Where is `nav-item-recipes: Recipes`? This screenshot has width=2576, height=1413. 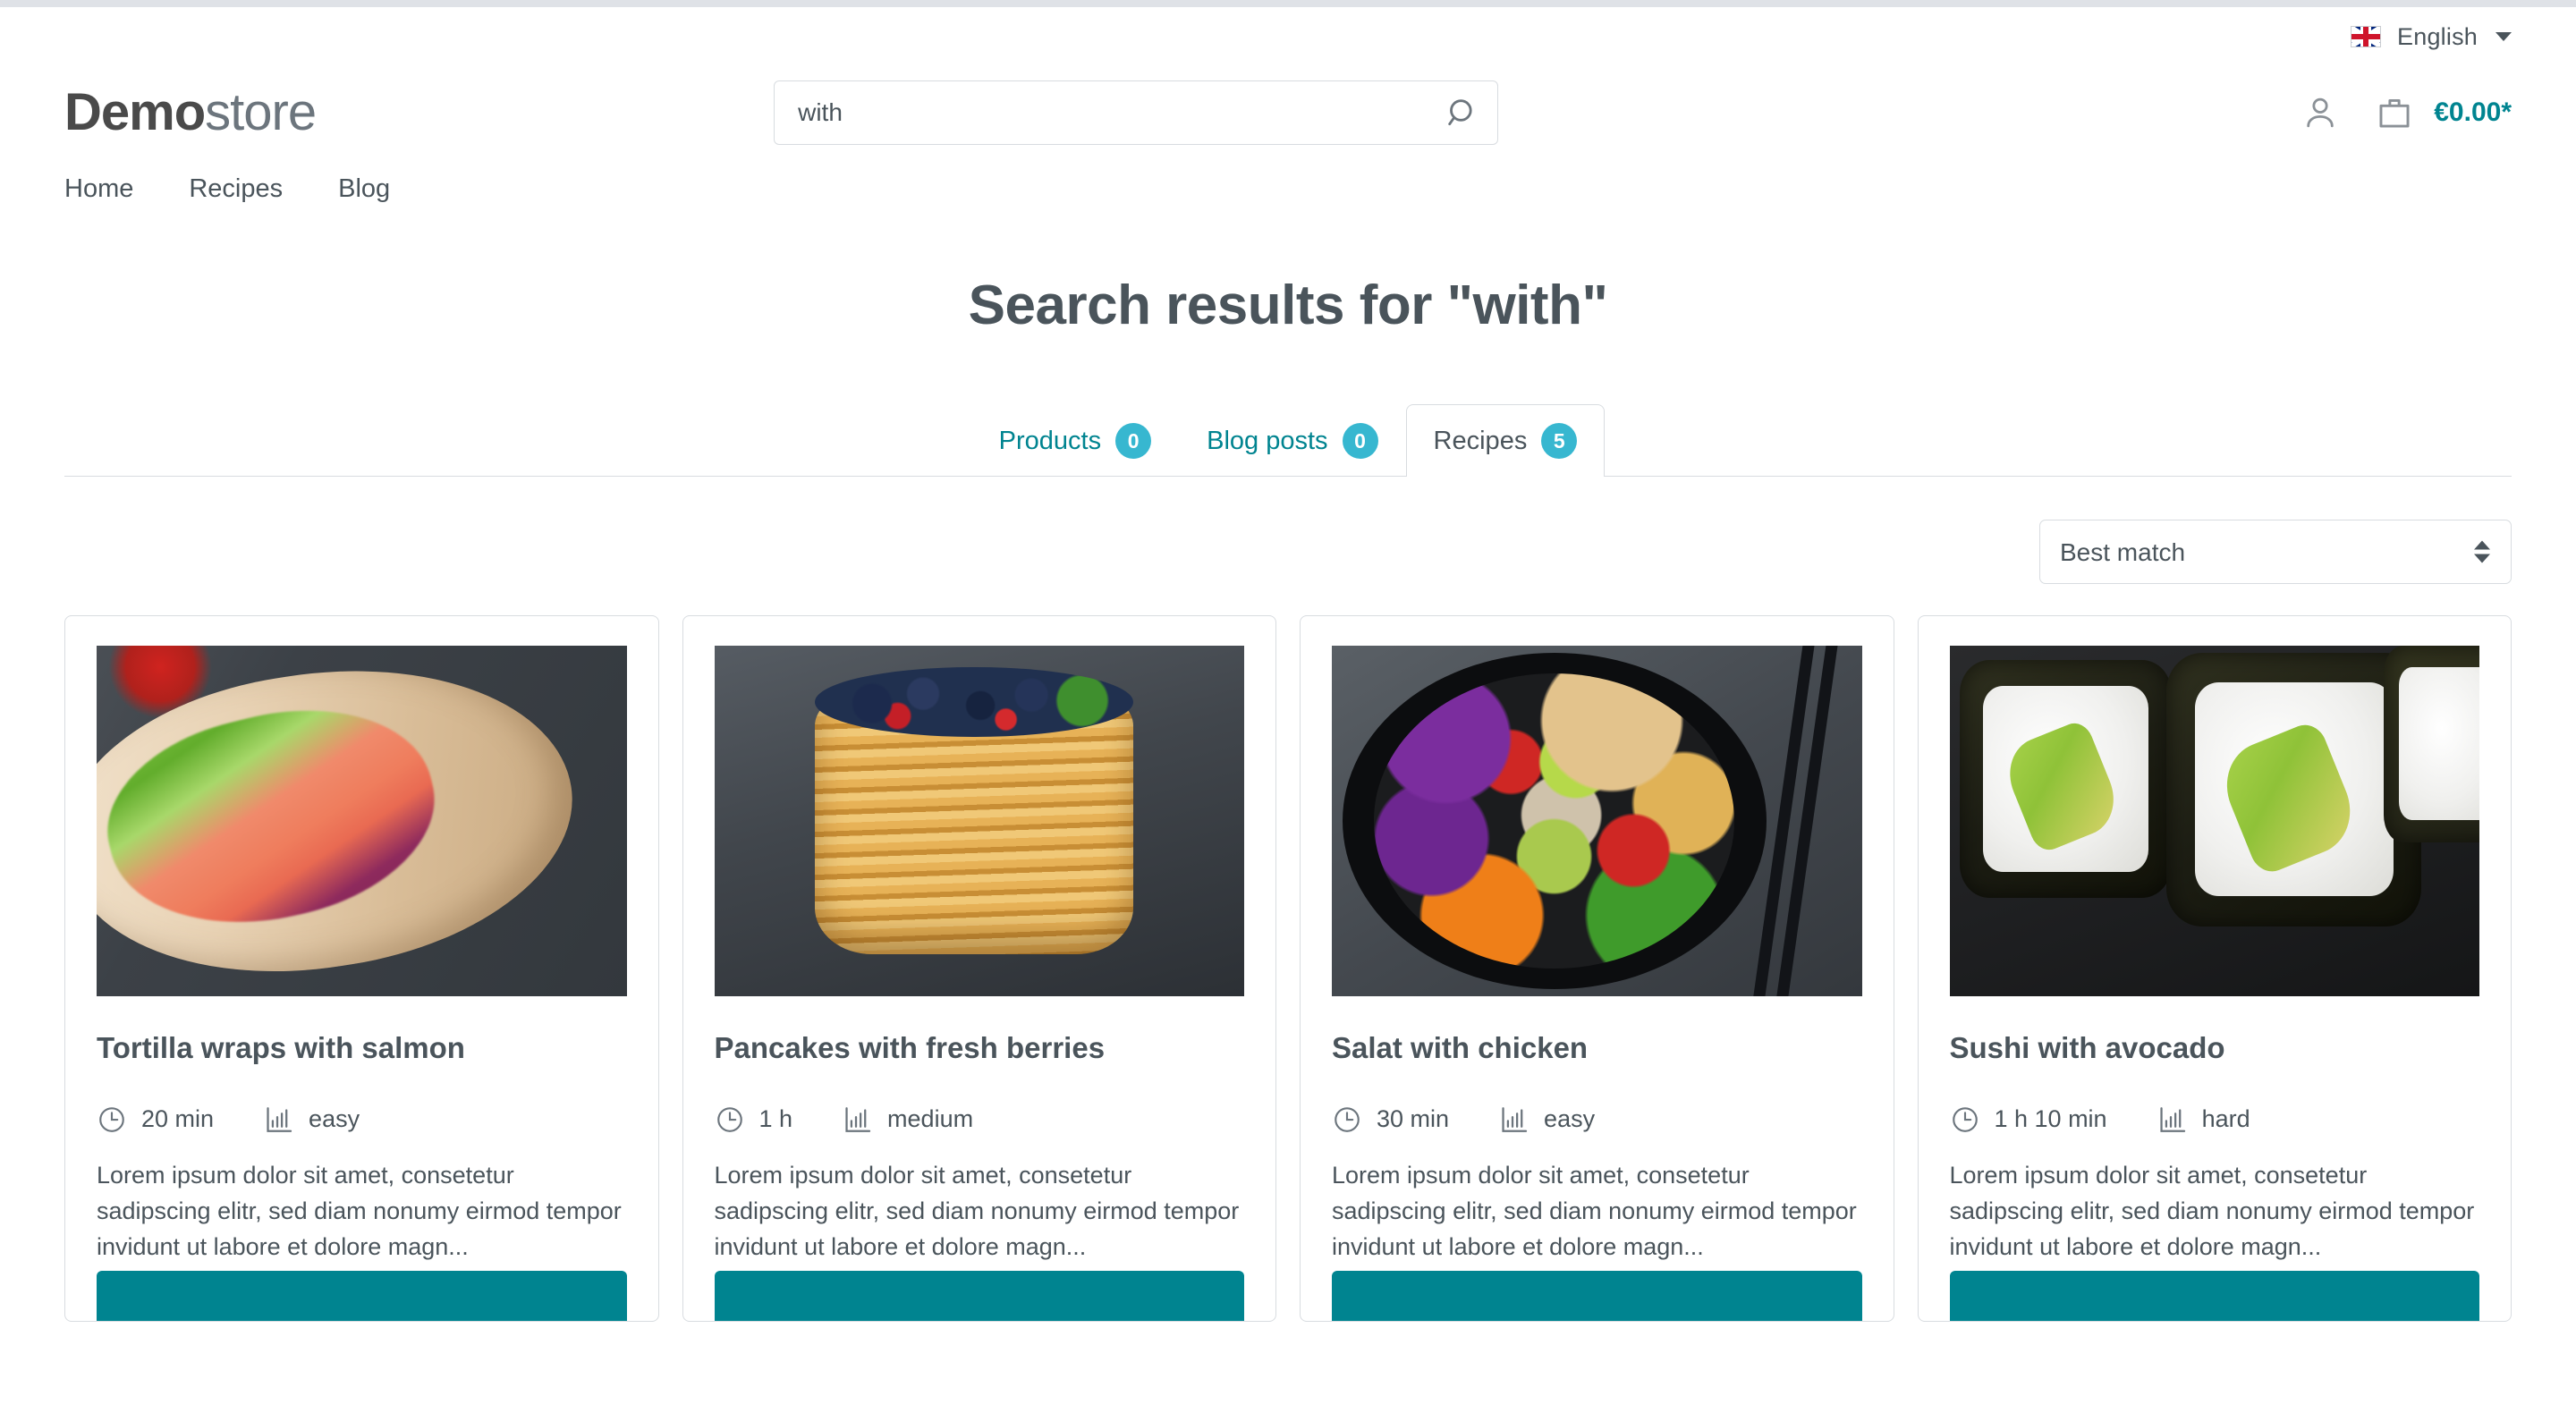
nav-item-recipes: Recipes is located at coordinates (236, 189).